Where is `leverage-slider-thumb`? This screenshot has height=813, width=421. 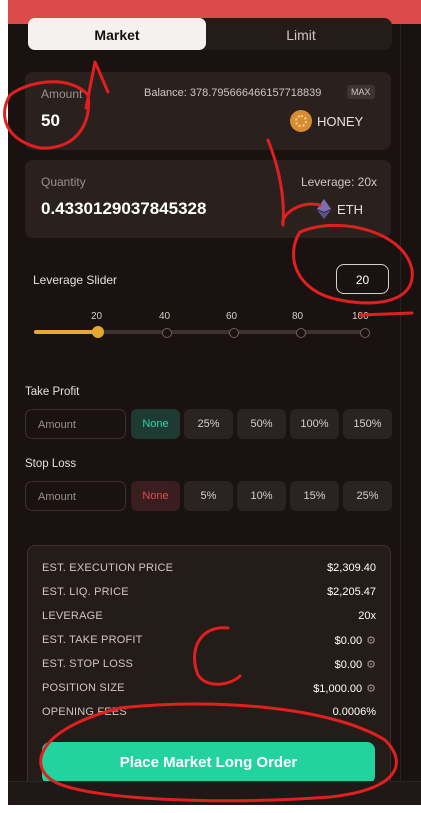
leverage-slider-thumb is located at coordinates (98, 332).